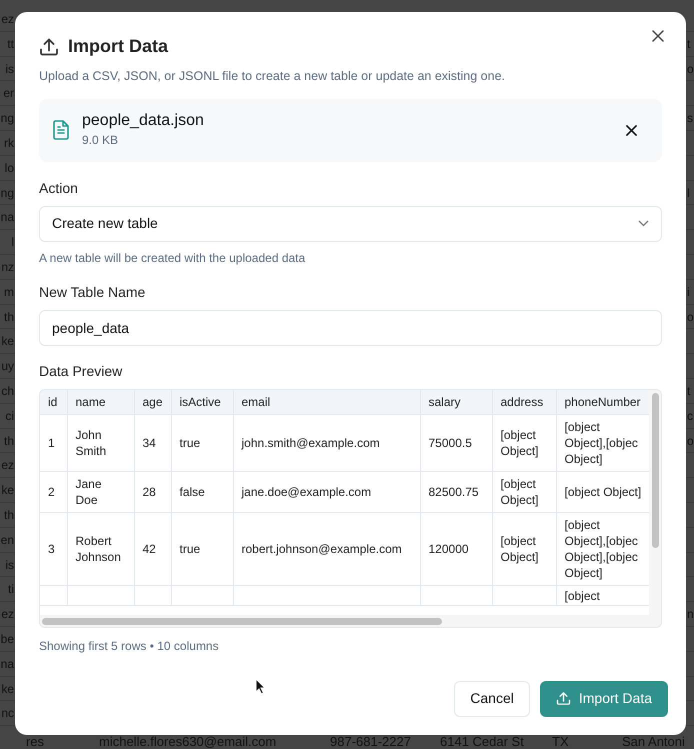  Describe the element at coordinates (450, 443) in the screenshot. I see `table-cell: 75000.5` at that location.